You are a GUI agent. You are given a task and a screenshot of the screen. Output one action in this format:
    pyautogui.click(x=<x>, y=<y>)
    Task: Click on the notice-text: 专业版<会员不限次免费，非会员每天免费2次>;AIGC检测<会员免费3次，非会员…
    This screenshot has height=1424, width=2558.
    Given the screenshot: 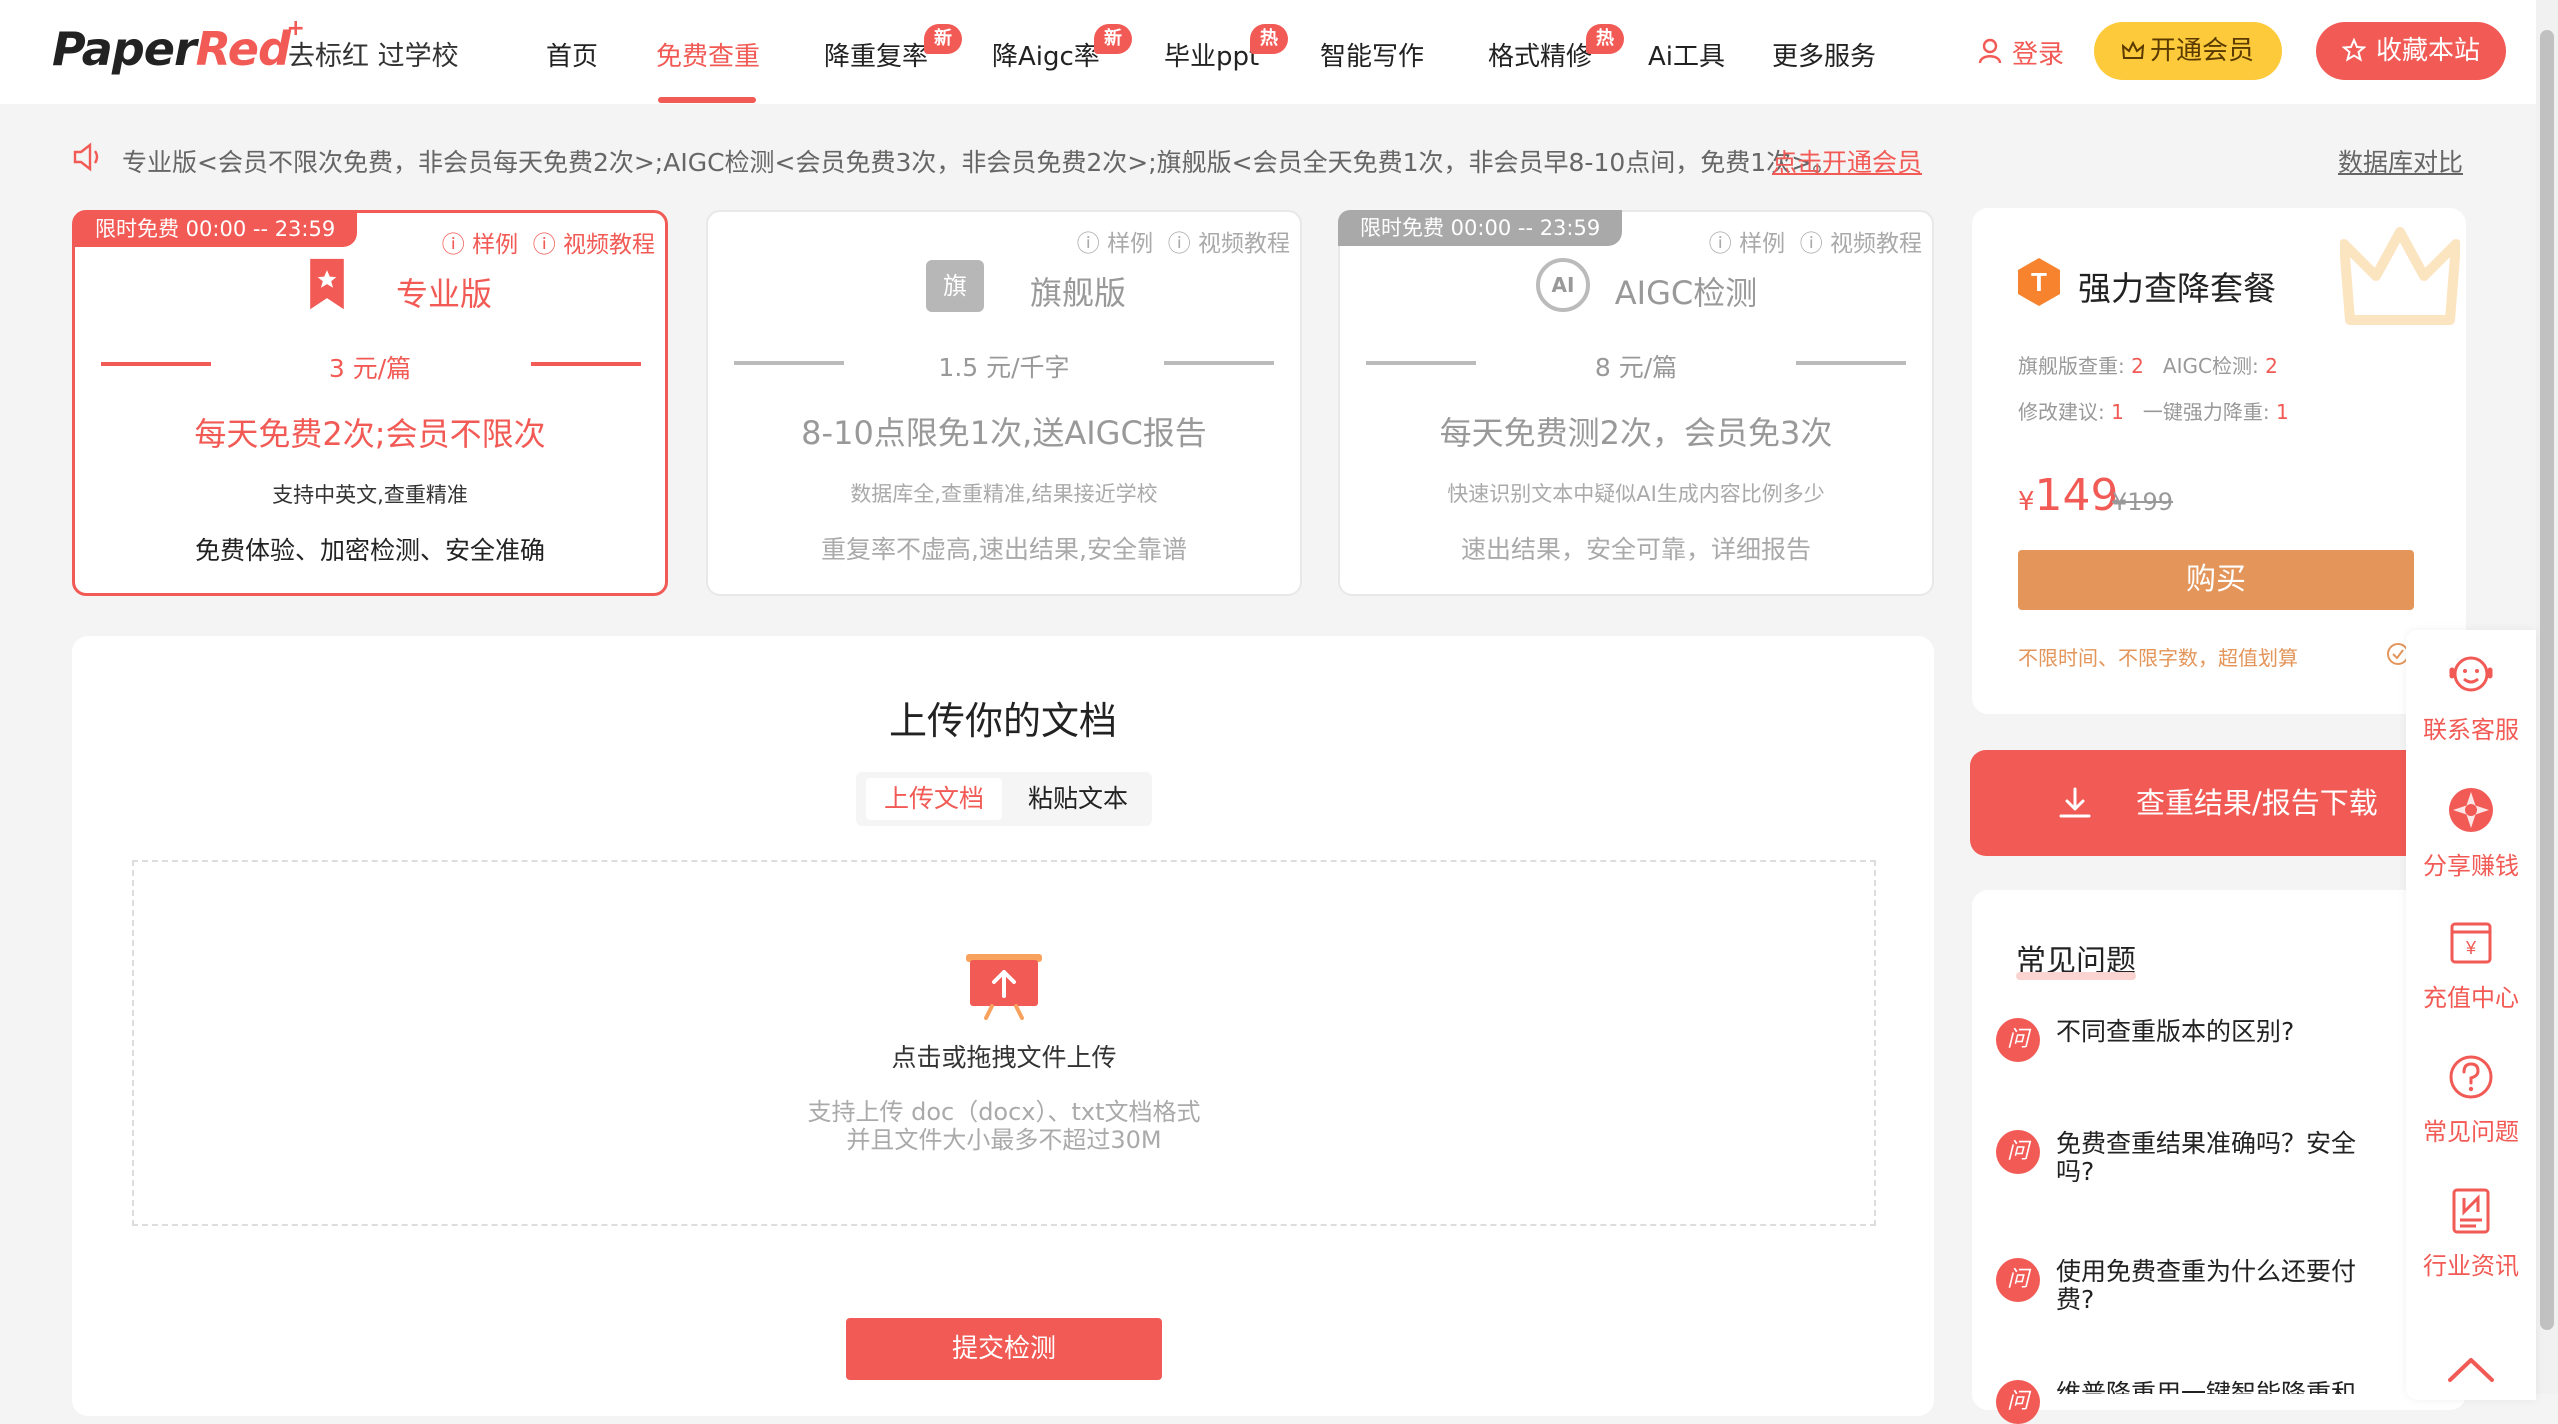 What is the action you would take?
    pyautogui.click(x=980, y=162)
    